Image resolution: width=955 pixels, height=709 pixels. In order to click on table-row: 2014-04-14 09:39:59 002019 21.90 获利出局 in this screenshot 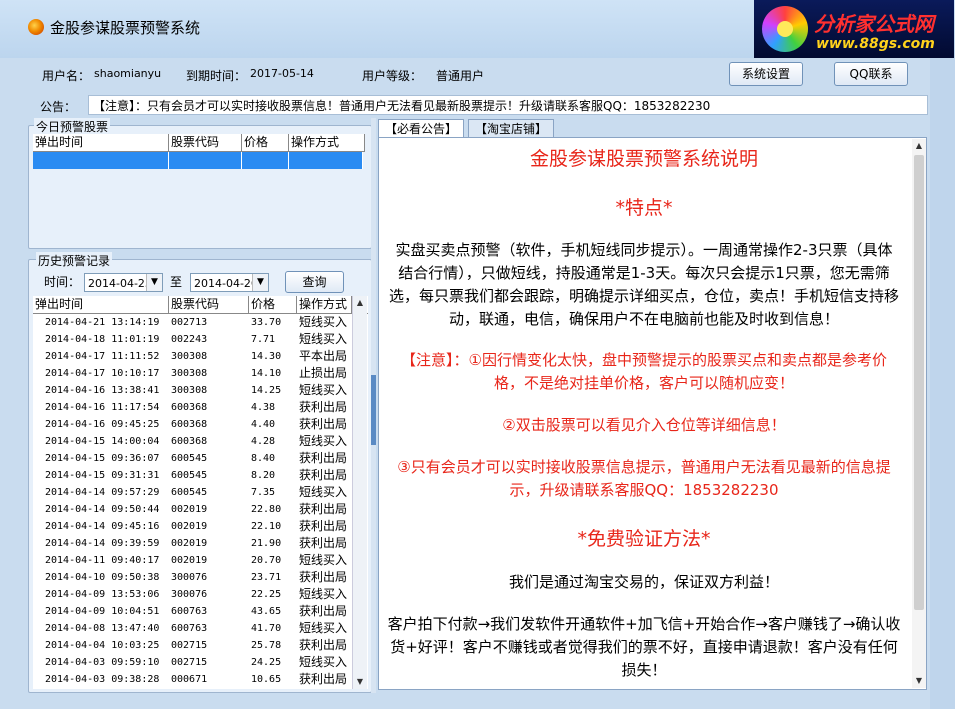, I will do `click(200, 543)`.